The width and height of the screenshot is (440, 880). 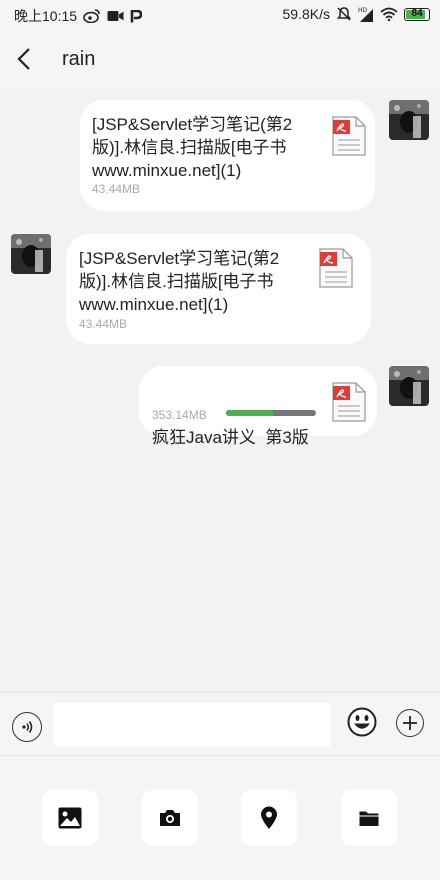 I want to click on wifi-icon, so click(x=389, y=14).